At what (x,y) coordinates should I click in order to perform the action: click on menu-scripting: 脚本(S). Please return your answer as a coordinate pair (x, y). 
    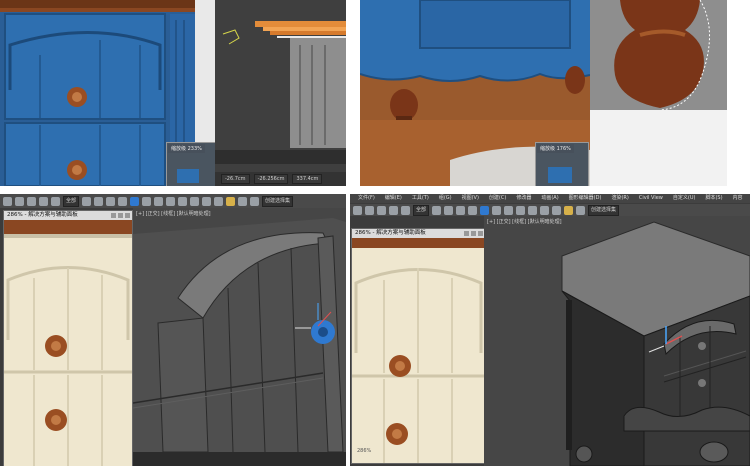
    Looking at the image, I should click on (713, 198).